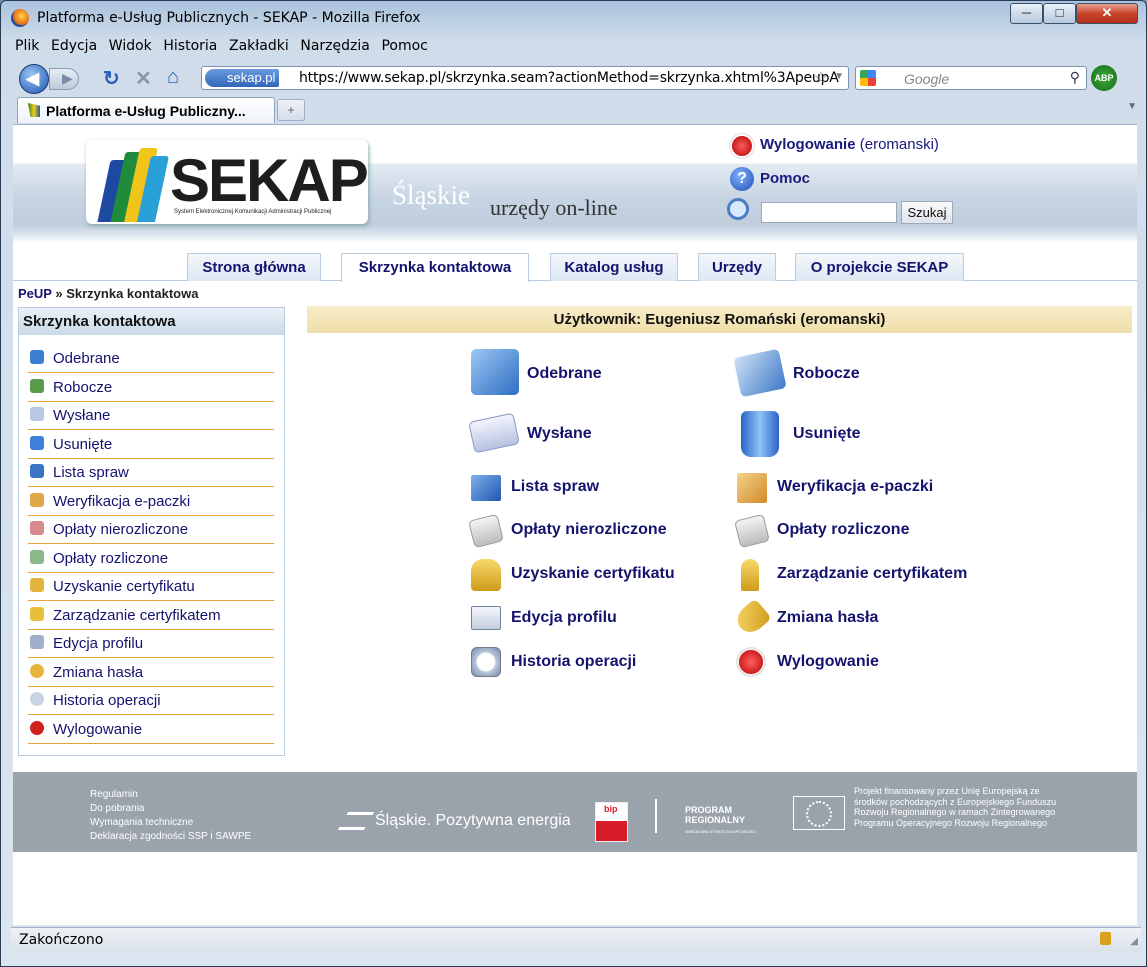 The image size is (1147, 967). I want to click on site-search-button: Szukaj, so click(927, 212).